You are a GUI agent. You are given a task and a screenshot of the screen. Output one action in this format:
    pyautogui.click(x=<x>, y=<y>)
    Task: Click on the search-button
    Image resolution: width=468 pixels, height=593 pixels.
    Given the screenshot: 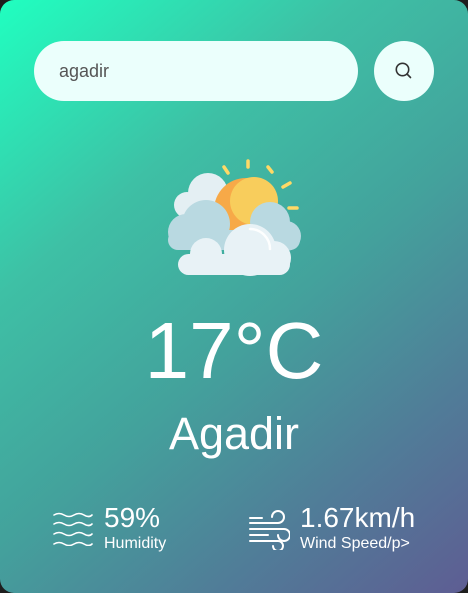 What is the action you would take?
    pyautogui.click(x=404, y=71)
    